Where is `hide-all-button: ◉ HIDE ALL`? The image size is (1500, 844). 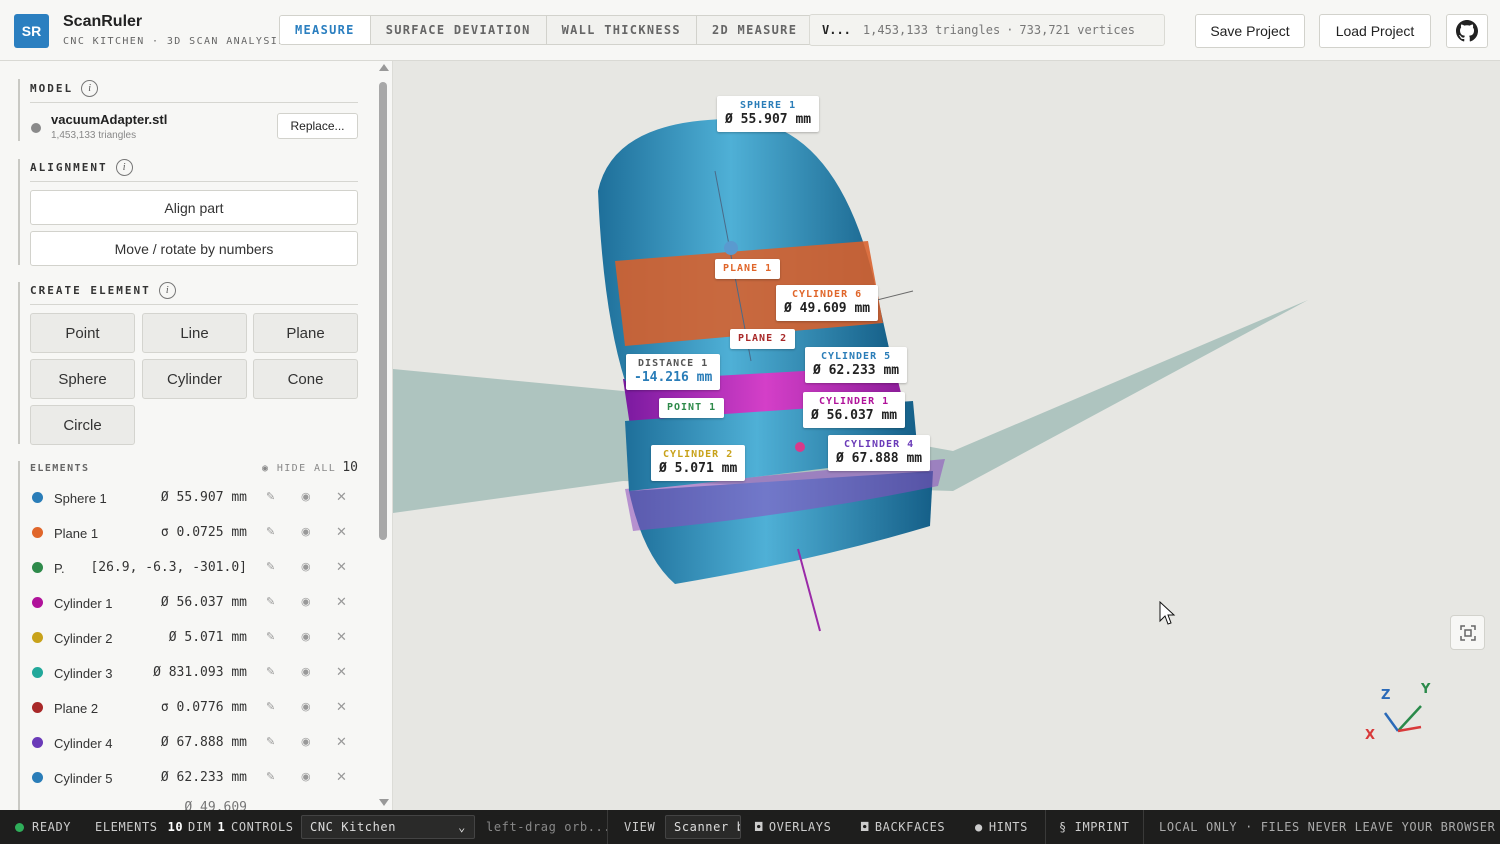 hide-all-button: ◉ HIDE ALL is located at coordinates (299, 468).